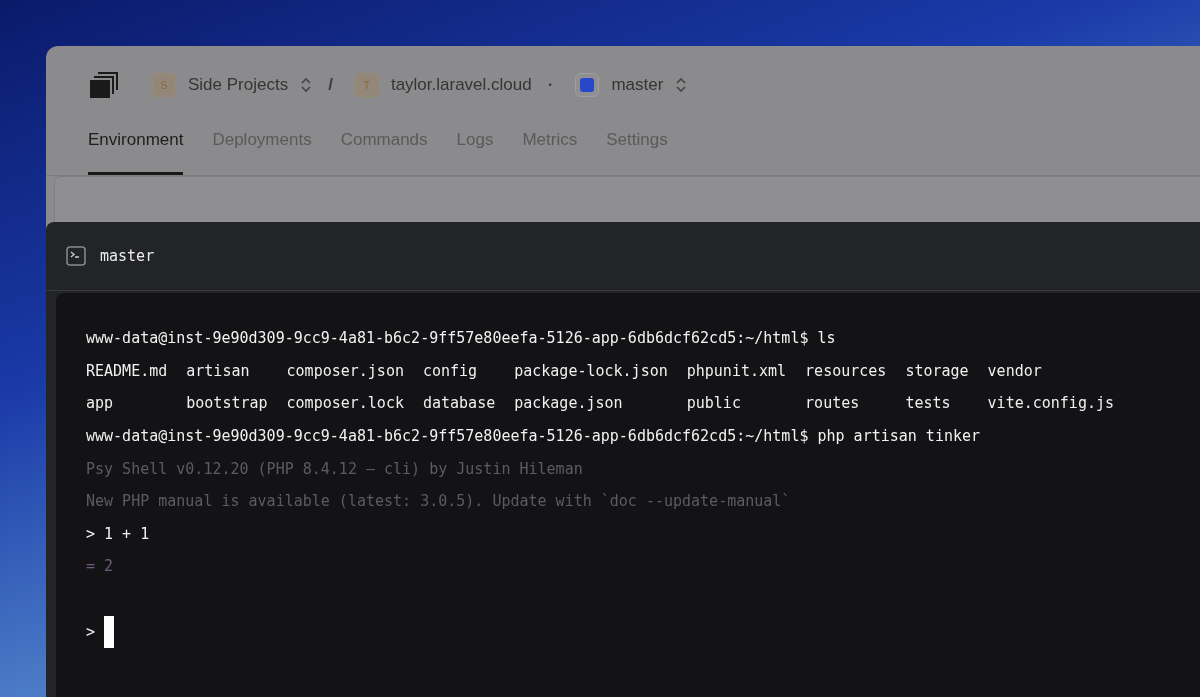 This screenshot has width=1200, height=697. What do you see at coordinates (637, 85) in the screenshot?
I see `breadcrumb-label: master` at bounding box center [637, 85].